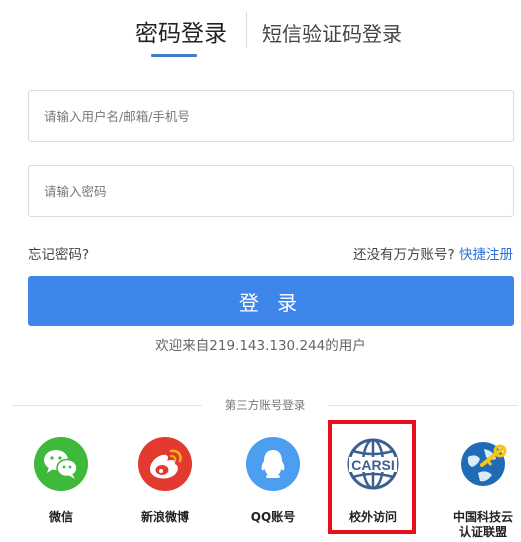 This screenshot has width=521, height=542. I want to click on qq-label: QQ账号, so click(273, 517).